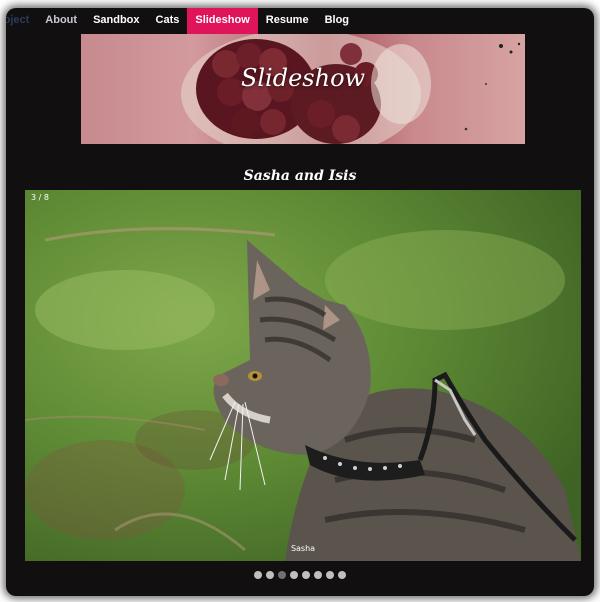  What do you see at coordinates (287, 21) in the screenshot?
I see `nav-item-resume: Resume` at bounding box center [287, 21].